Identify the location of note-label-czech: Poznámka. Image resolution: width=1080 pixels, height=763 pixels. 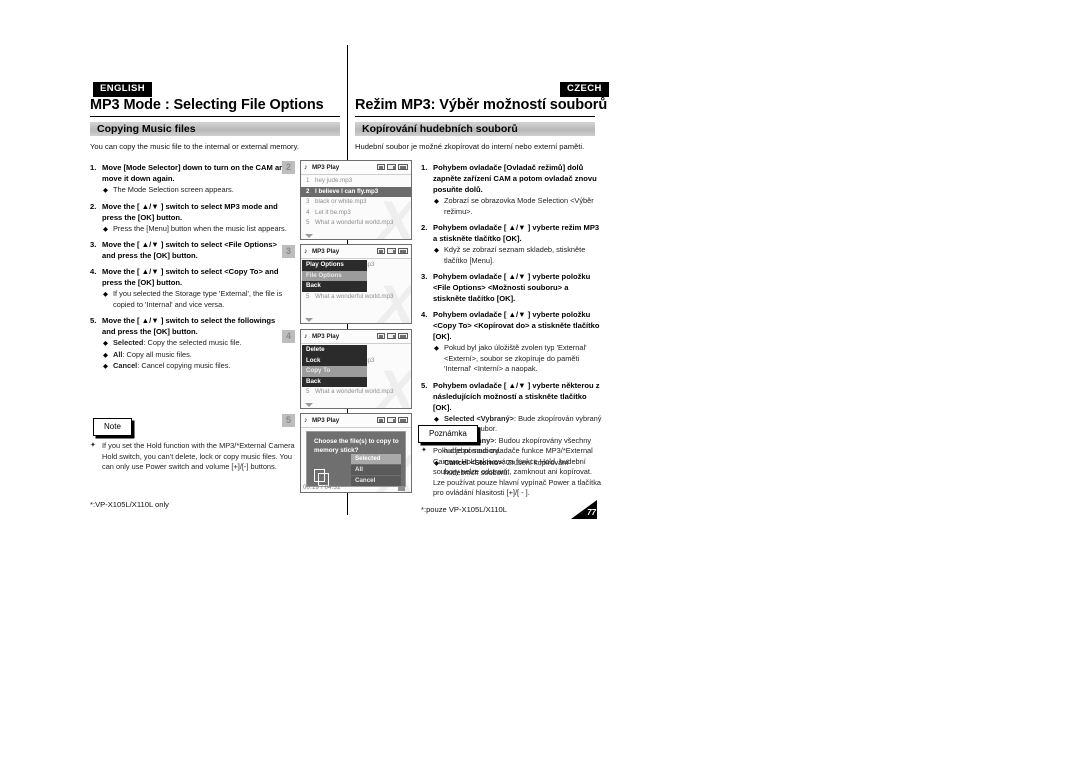
(448, 434).